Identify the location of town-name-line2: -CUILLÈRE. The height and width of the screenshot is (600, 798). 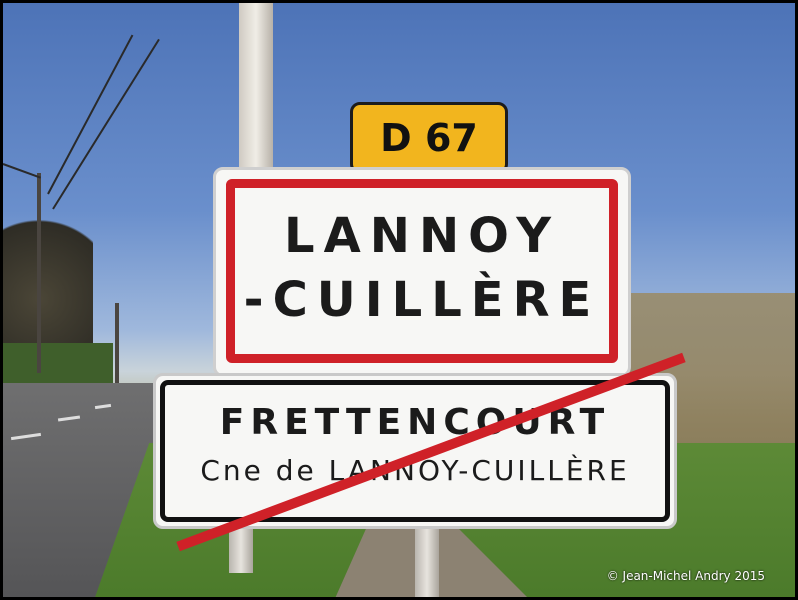
(422, 300).